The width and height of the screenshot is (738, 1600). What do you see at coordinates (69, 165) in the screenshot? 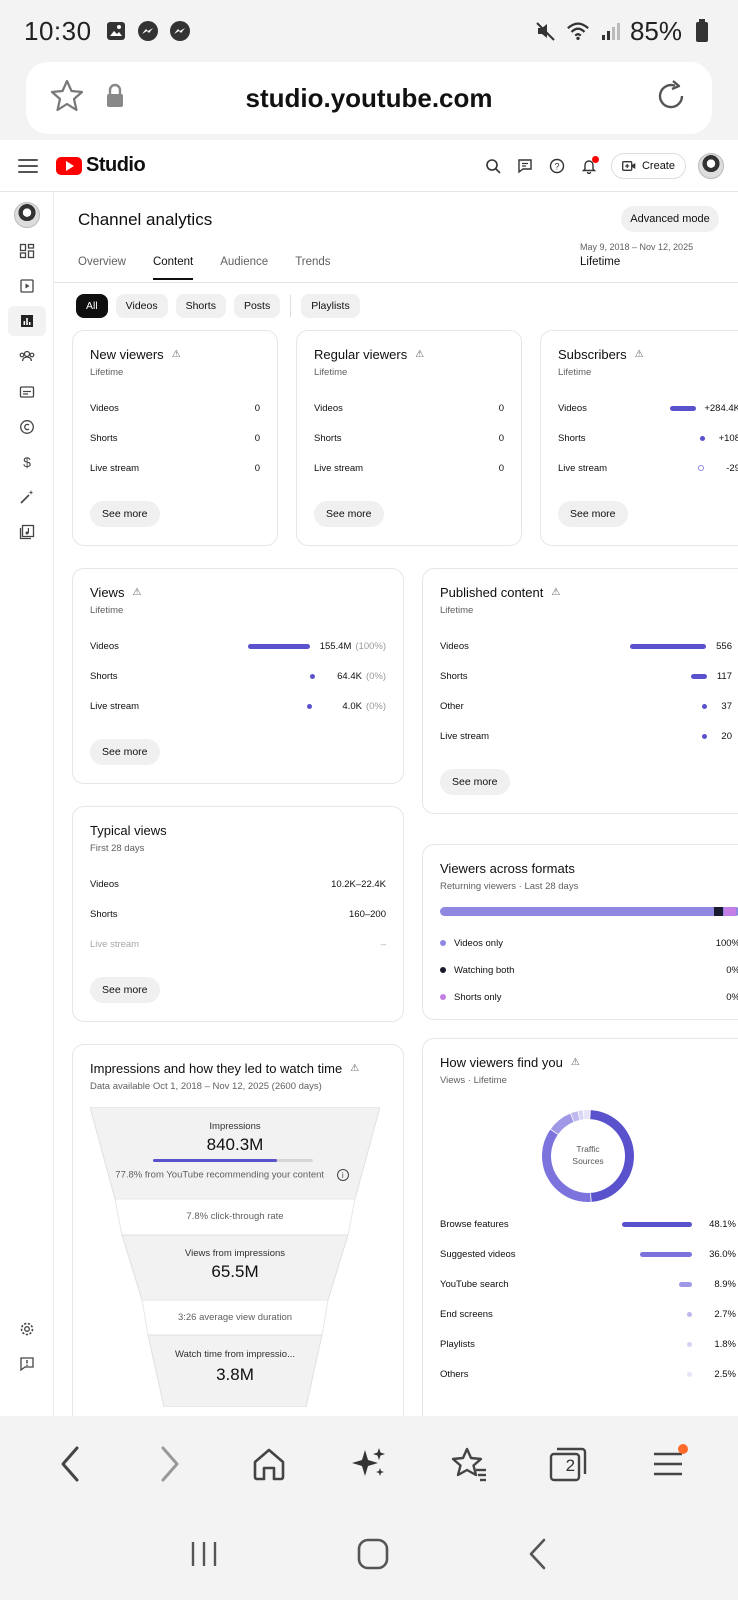
I see `youtube-play-icon` at bounding box center [69, 165].